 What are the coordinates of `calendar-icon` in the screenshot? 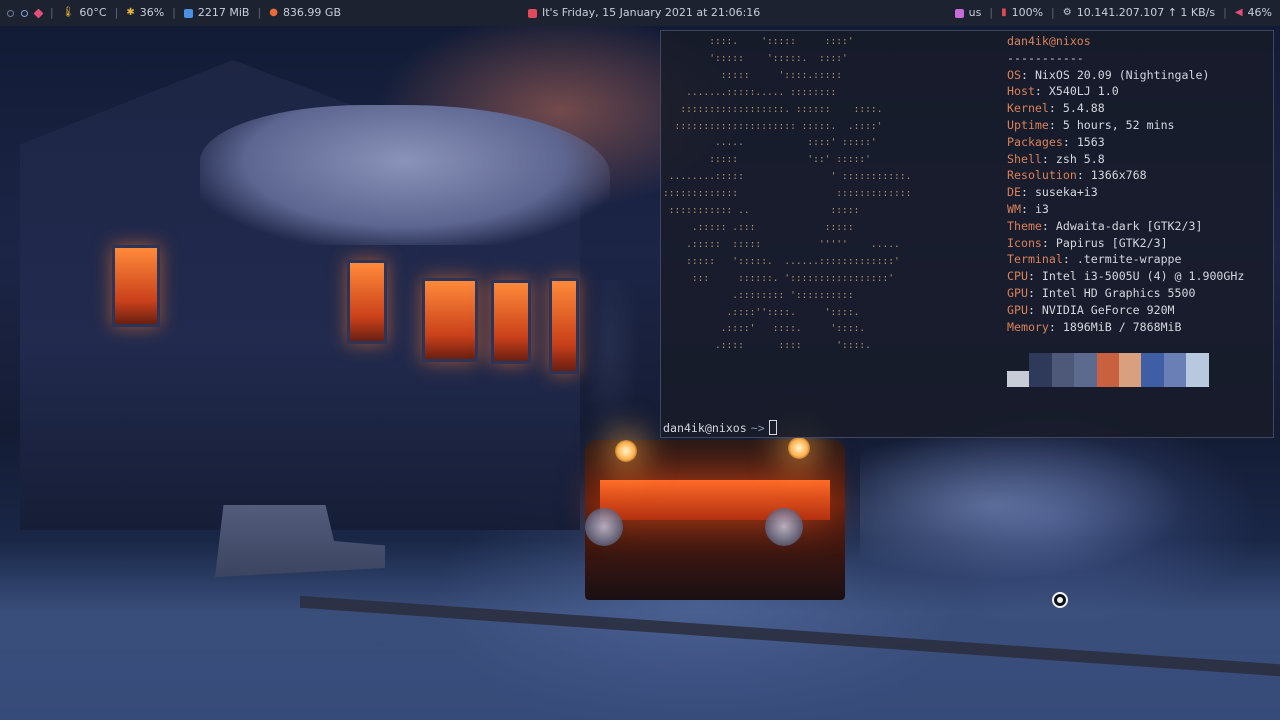 It's located at (532, 13).